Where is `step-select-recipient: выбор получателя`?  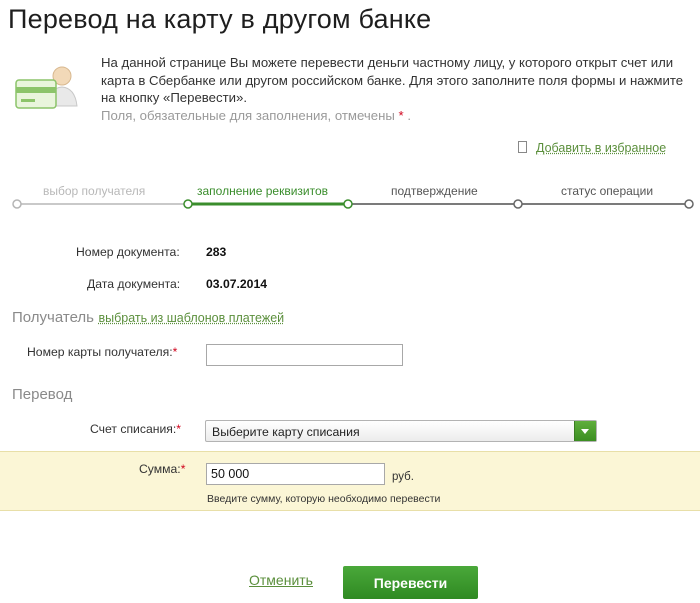 step-select-recipient: выбор получателя is located at coordinates (94, 191).